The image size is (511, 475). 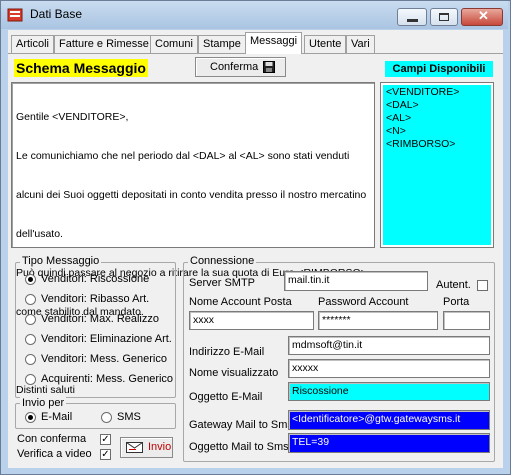 What do you see at coordinates (104, 44) in the screenshot?
I see `tab-fatture-rimesse: Fatture e Rimesse` at bounding box center [104, 44].